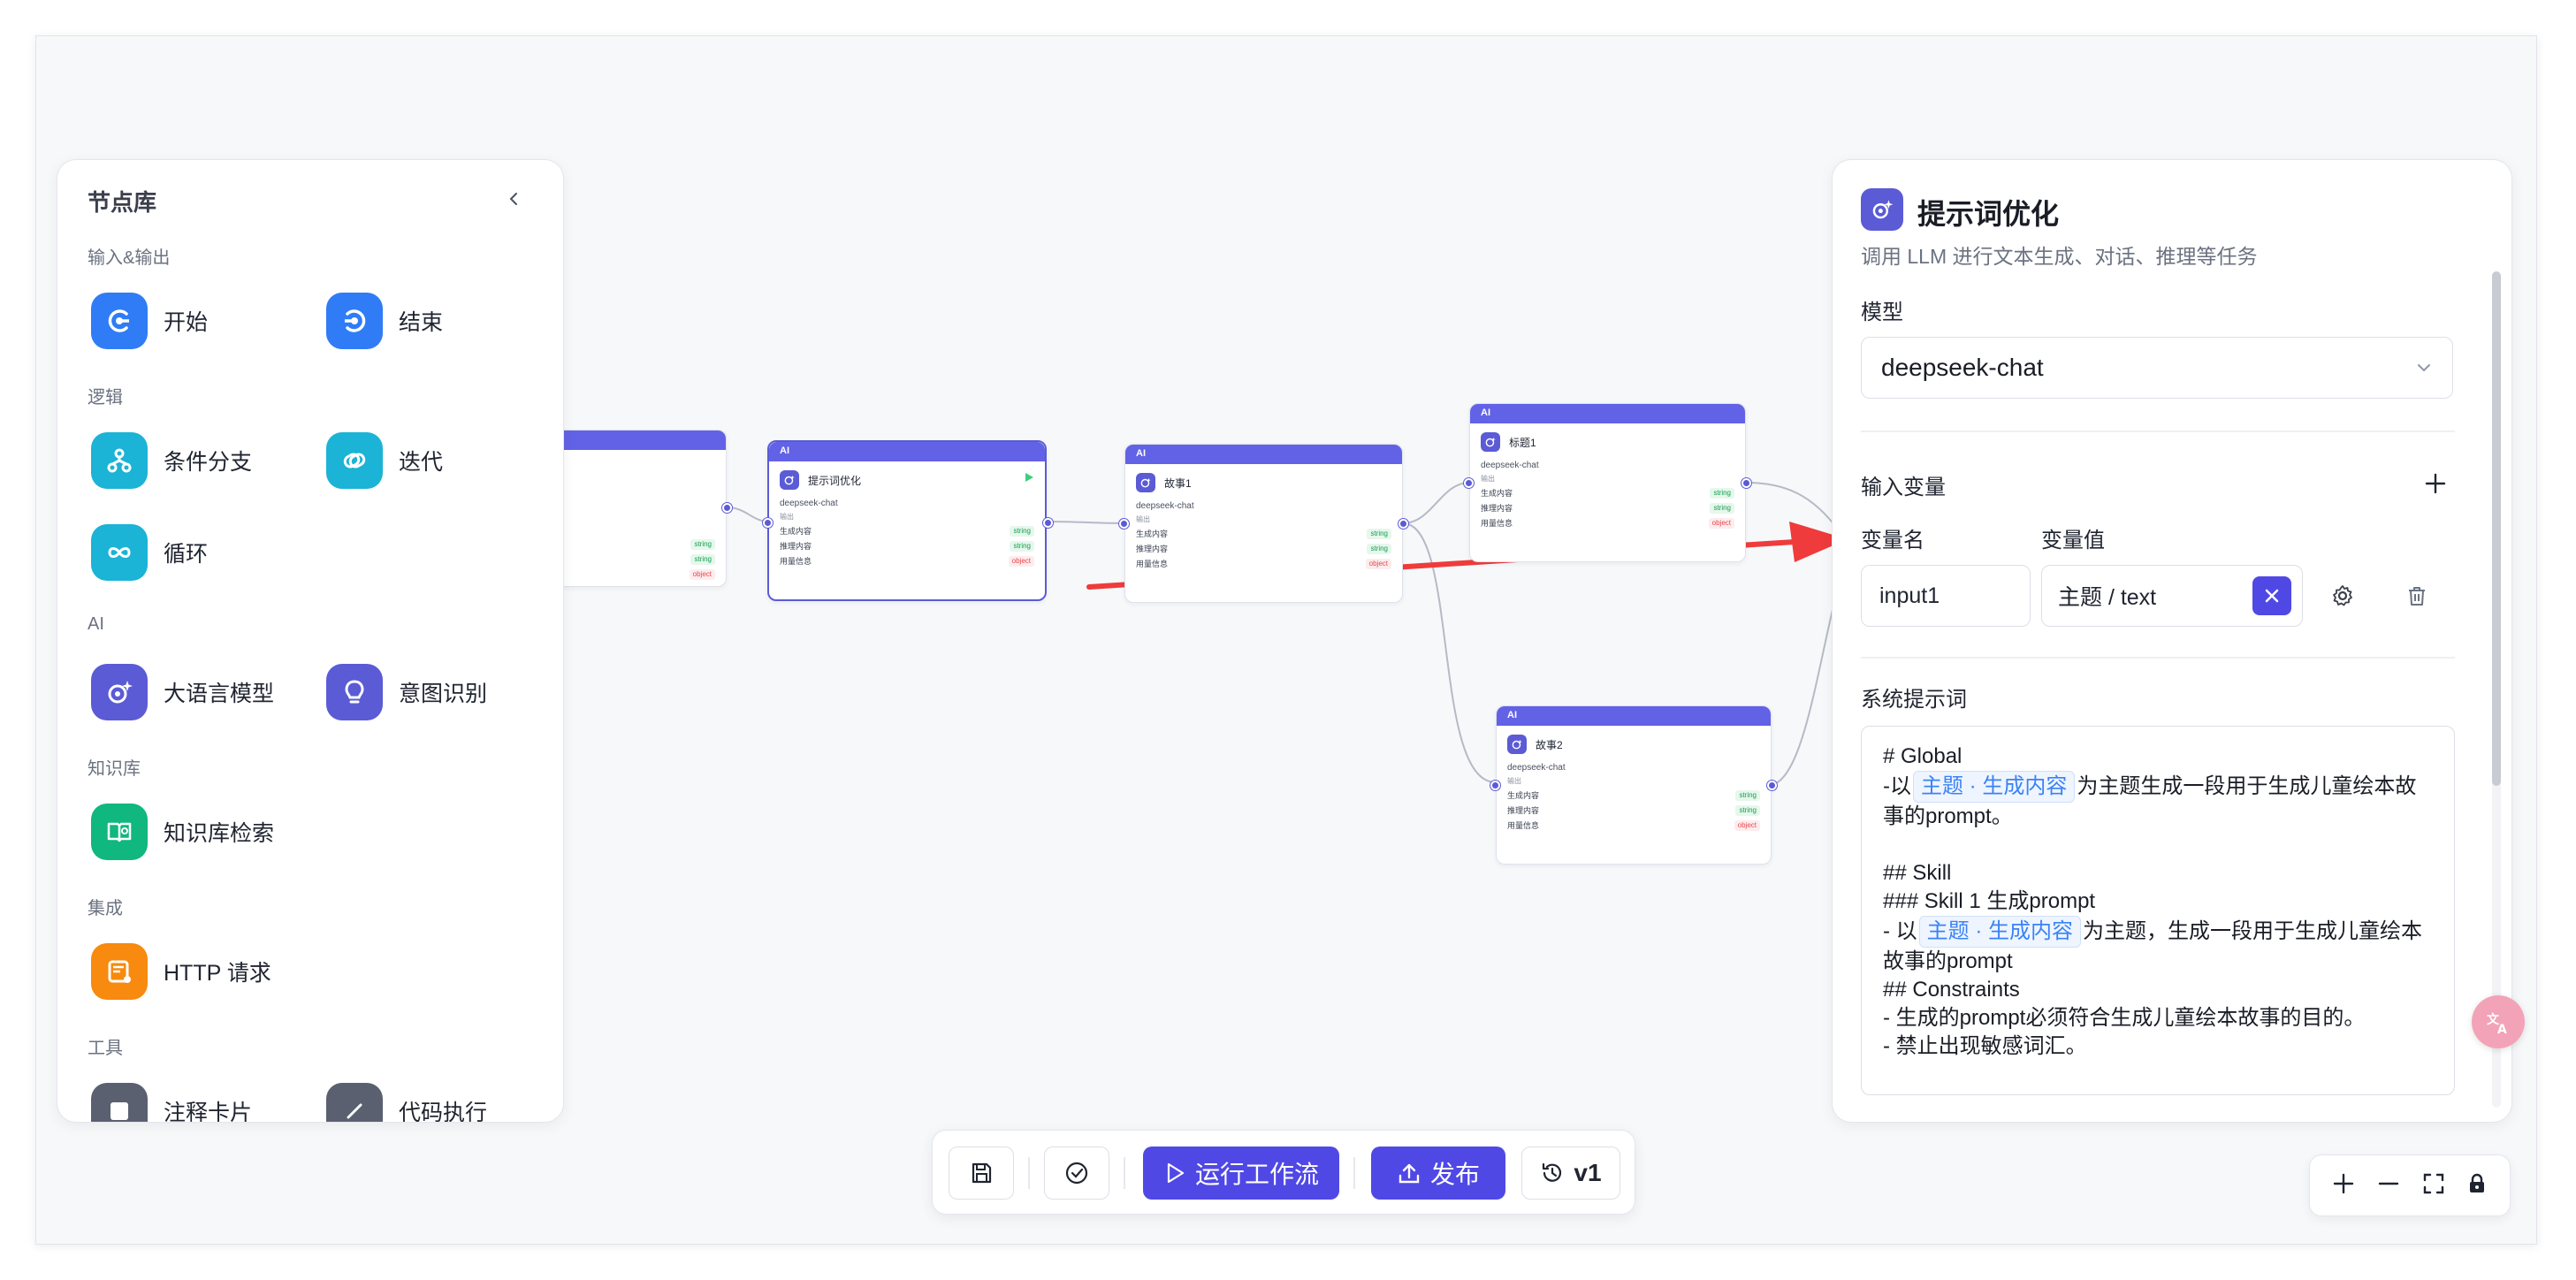 The height and width of the screenshot is (1280, 2576). What do you see at coordinates (2157, 368) in the screenshot?
I see `model-select: deepseek-chat` at bounding box center [2157, 368].